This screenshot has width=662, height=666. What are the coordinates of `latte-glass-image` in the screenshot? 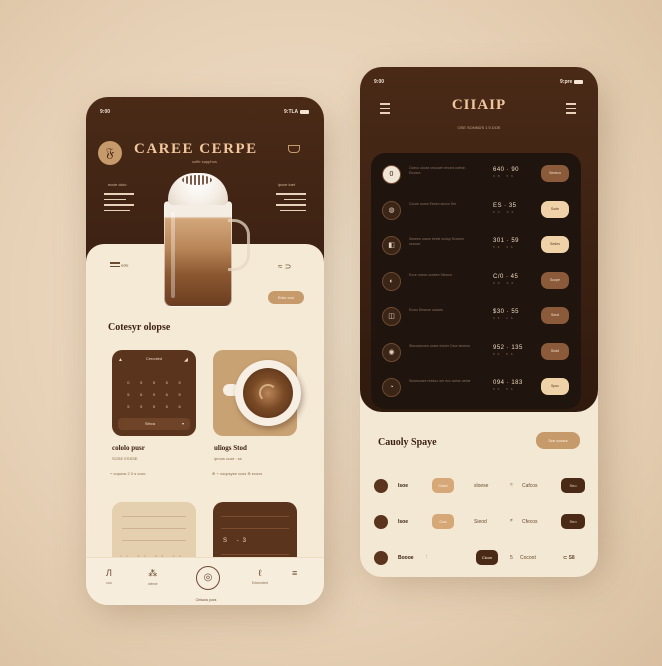 It's located at (205, 243).